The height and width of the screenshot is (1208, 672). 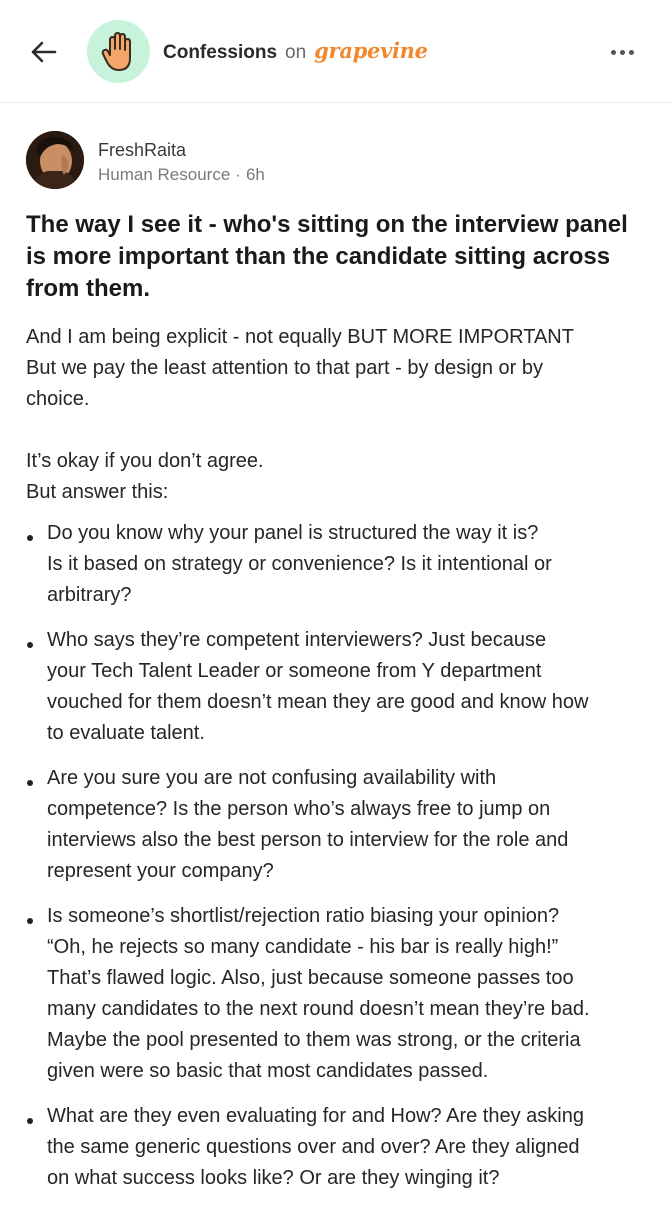 I want to click on arrow-left-icon, so click(x=44, y=52).